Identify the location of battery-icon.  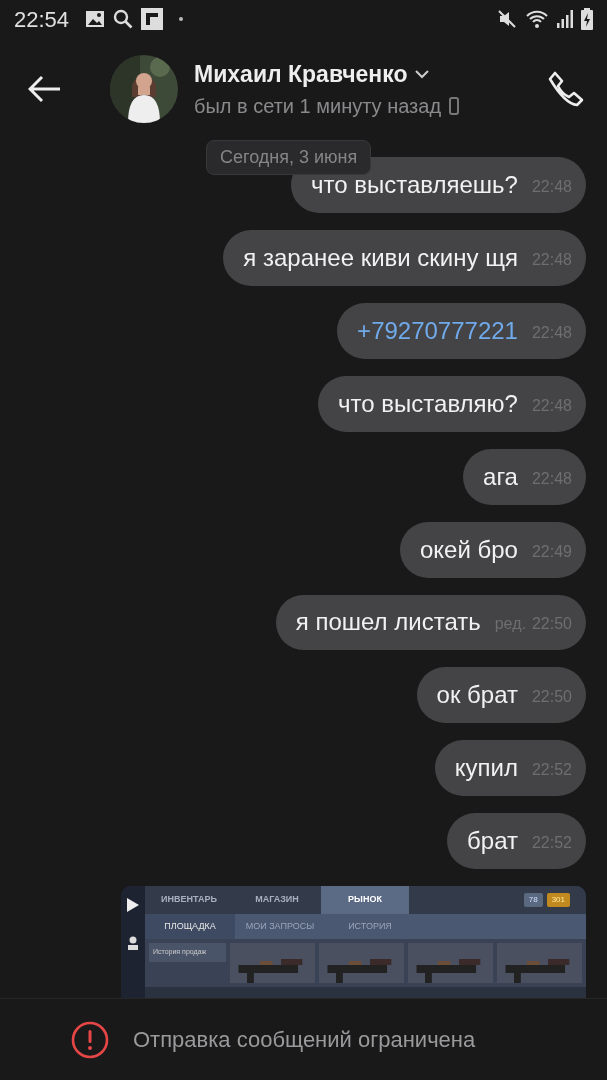
(587, 19).